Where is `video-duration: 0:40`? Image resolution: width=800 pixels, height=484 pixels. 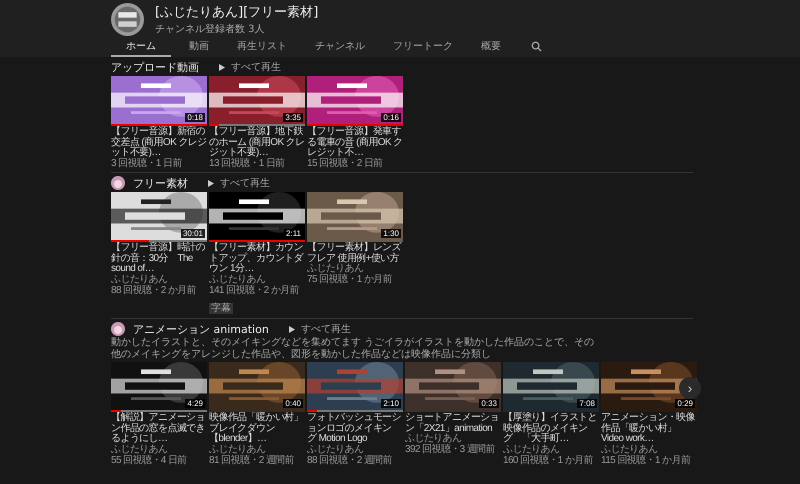
video-duration: 0:40 is located at coordinates (293, 403).